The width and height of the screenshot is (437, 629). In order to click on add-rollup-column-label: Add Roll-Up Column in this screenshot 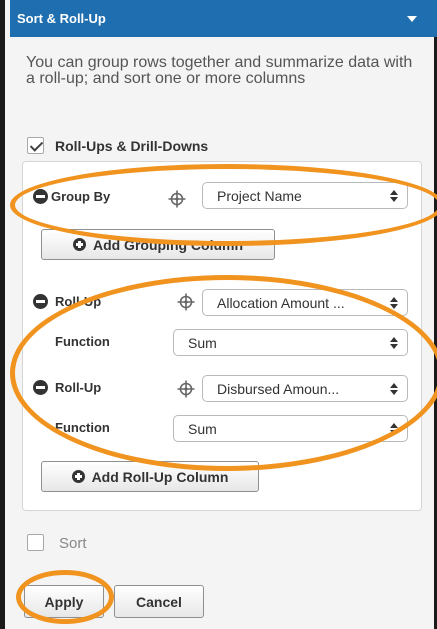, I will do `click(160, 476)`.